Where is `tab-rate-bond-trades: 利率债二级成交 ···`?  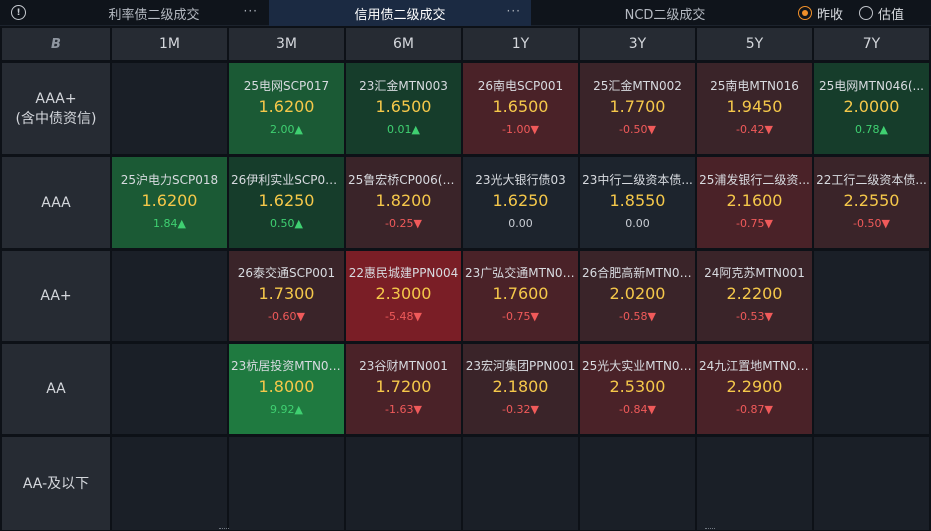 tab-rate-bond-trades: 利率债二级成交 ··· is located at coordinates (154, 13).